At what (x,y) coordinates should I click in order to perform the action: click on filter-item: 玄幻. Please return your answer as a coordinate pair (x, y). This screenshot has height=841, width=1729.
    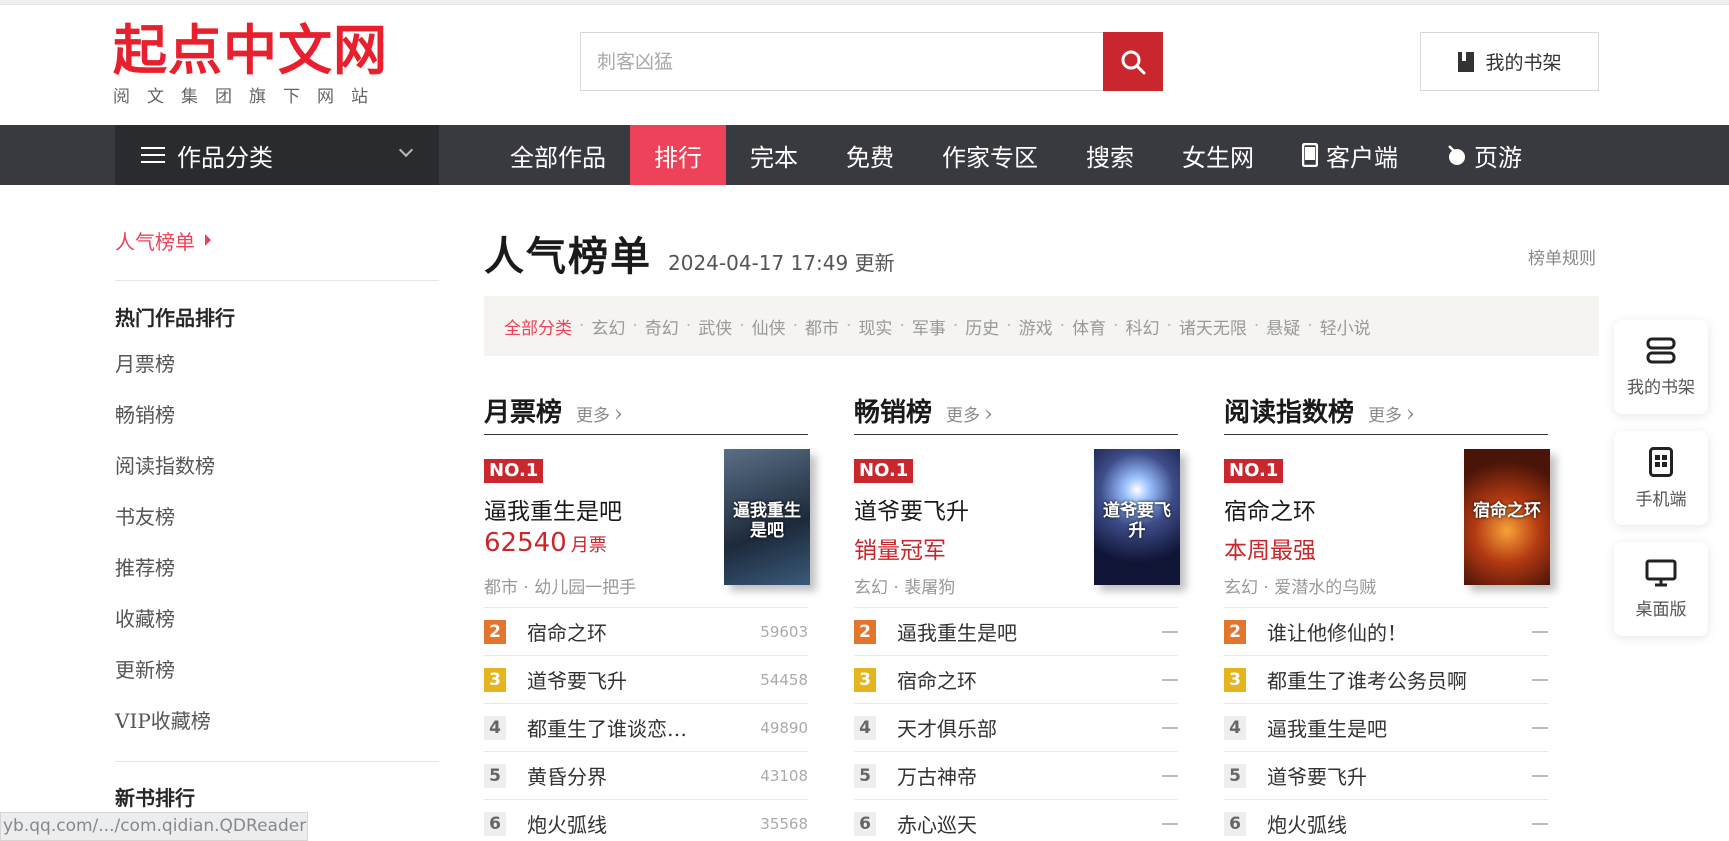
    Looking at the image, I should click on (608, 326).